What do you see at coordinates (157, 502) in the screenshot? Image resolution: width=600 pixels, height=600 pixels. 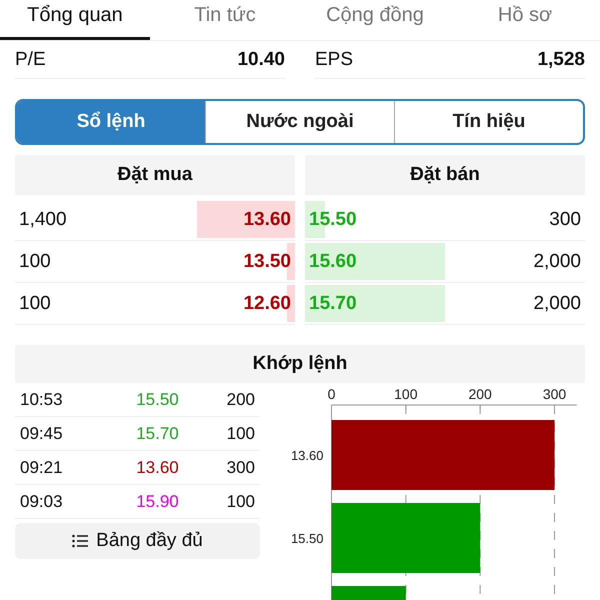 I see `trade-price: 15.90` at bounding box center [157, 502].